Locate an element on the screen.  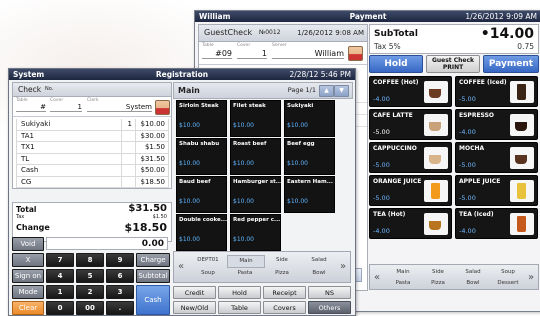
void-button: Void is located at coordinates (28, 244).